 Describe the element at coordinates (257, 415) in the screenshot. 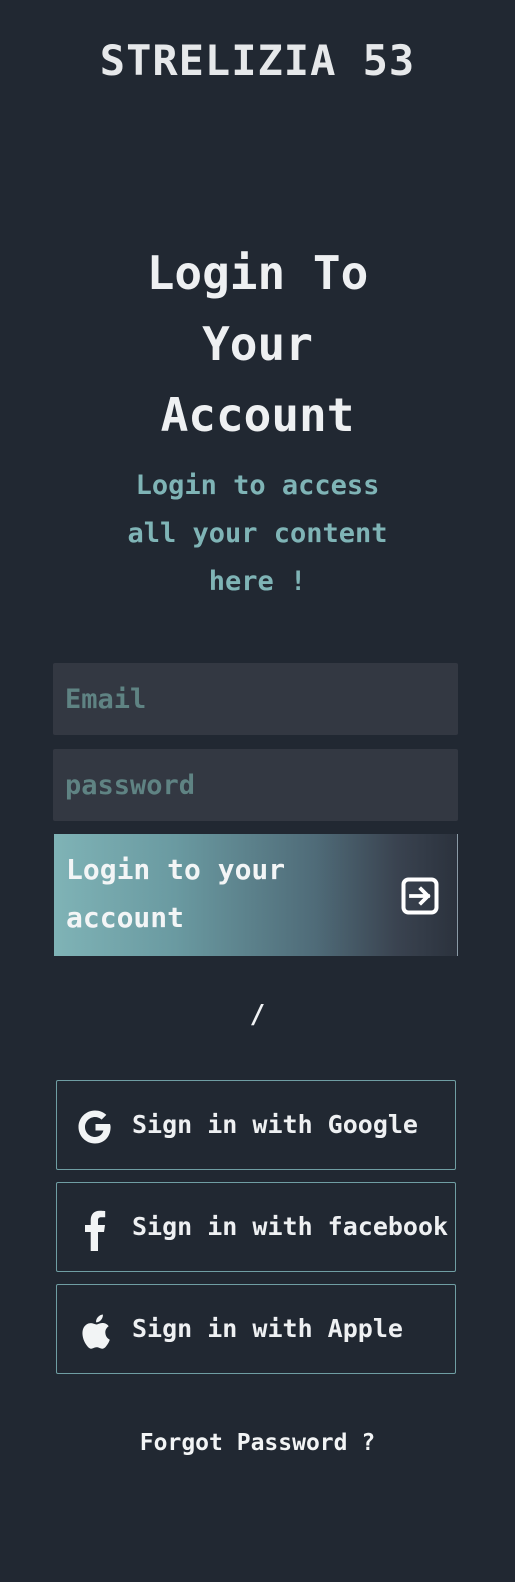

I see `page-title-line: Account` at that location.